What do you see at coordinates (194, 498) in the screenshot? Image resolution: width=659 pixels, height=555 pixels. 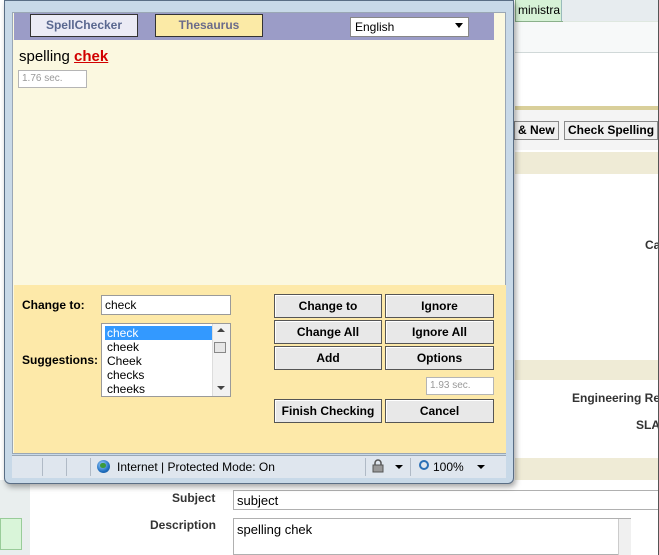 I see `subject-label: Subject` at bounding box center [194, 498].